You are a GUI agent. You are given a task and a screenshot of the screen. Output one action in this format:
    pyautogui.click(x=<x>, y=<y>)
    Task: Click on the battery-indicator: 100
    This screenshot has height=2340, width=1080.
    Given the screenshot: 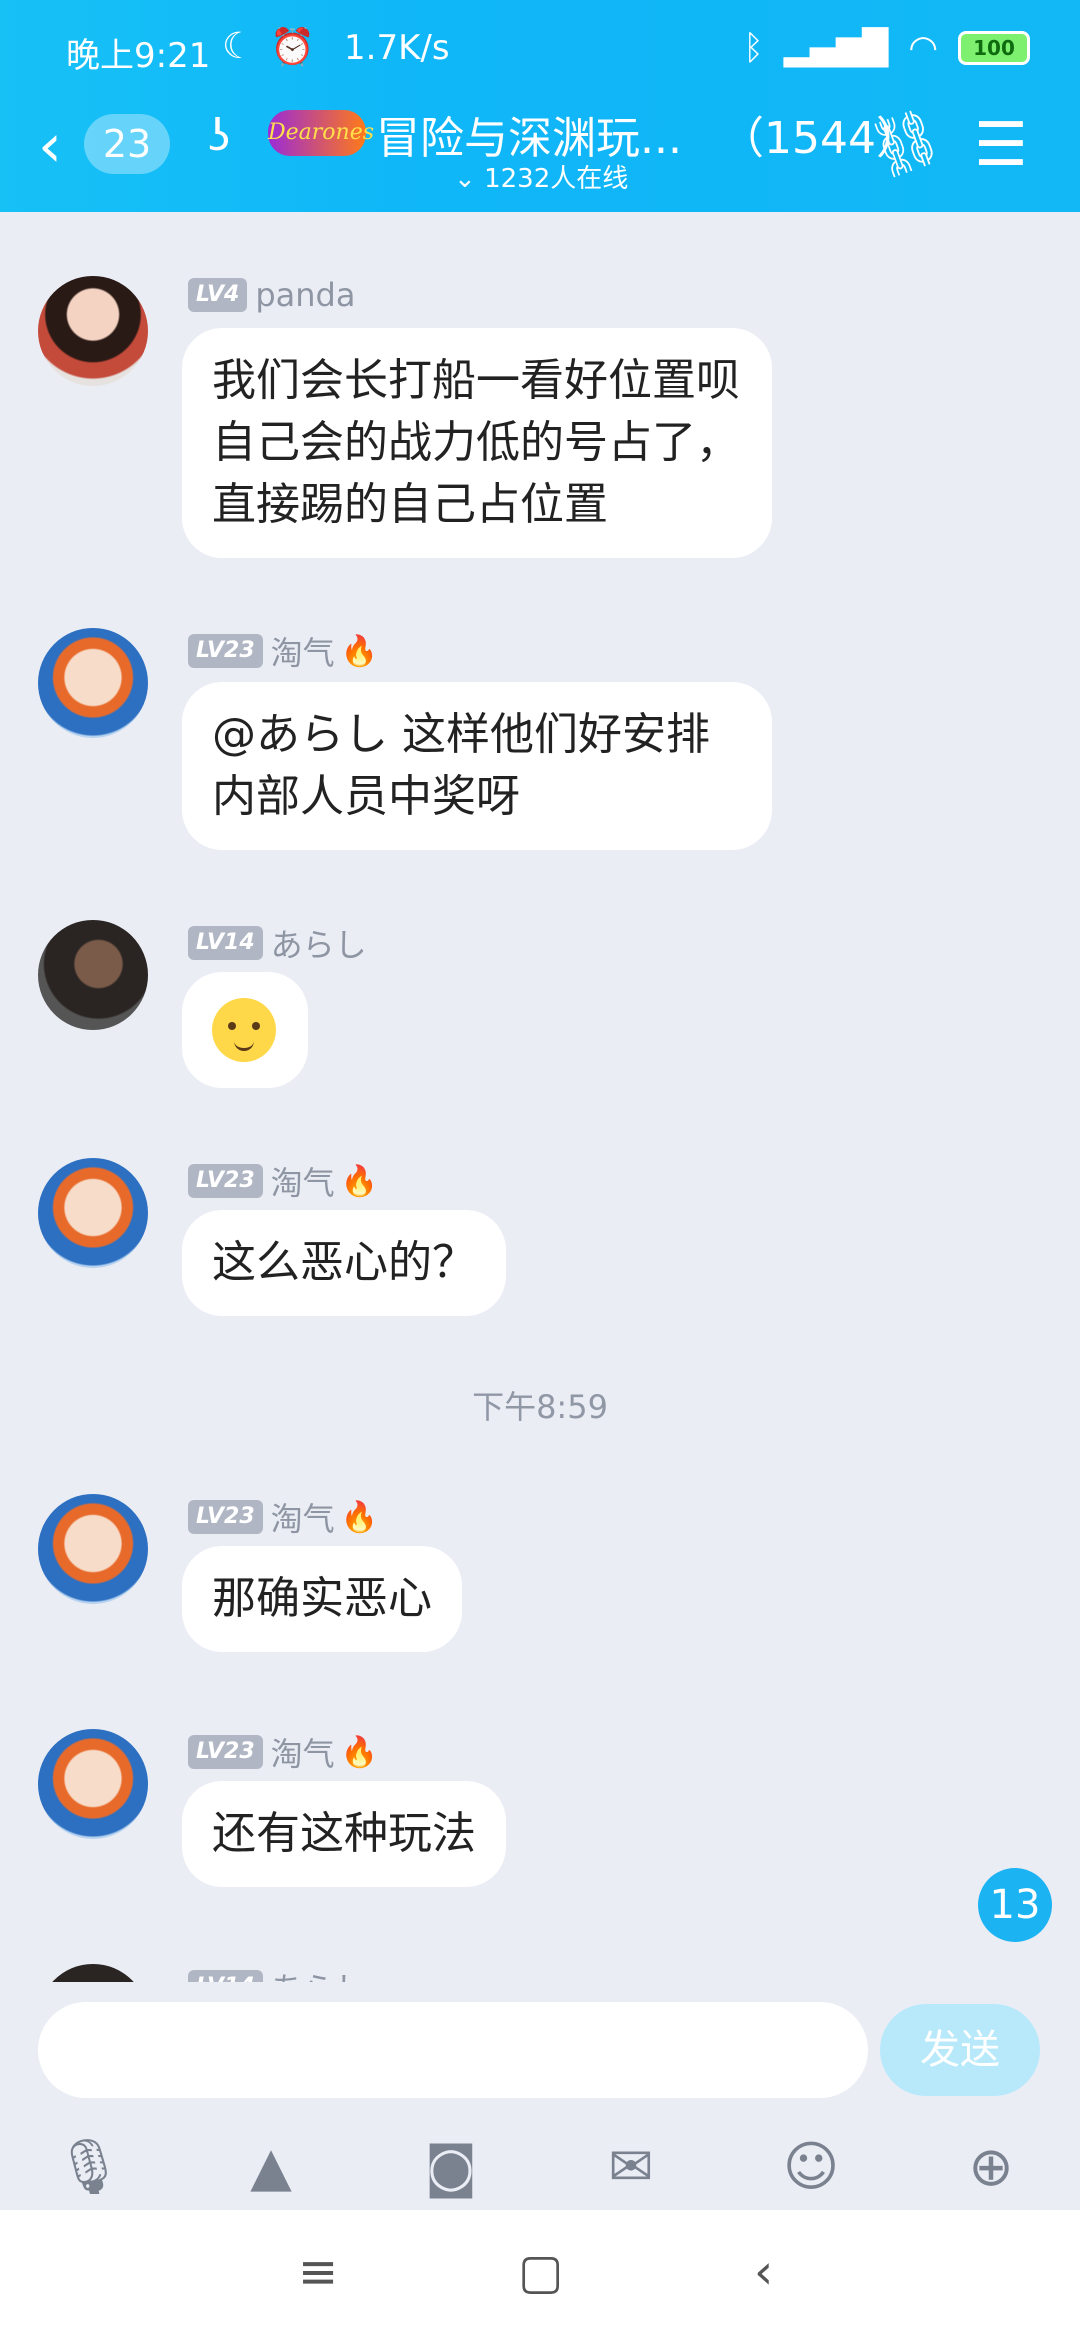 What is the action you would take?
    pyautogui.click(x=994, y=48)
    